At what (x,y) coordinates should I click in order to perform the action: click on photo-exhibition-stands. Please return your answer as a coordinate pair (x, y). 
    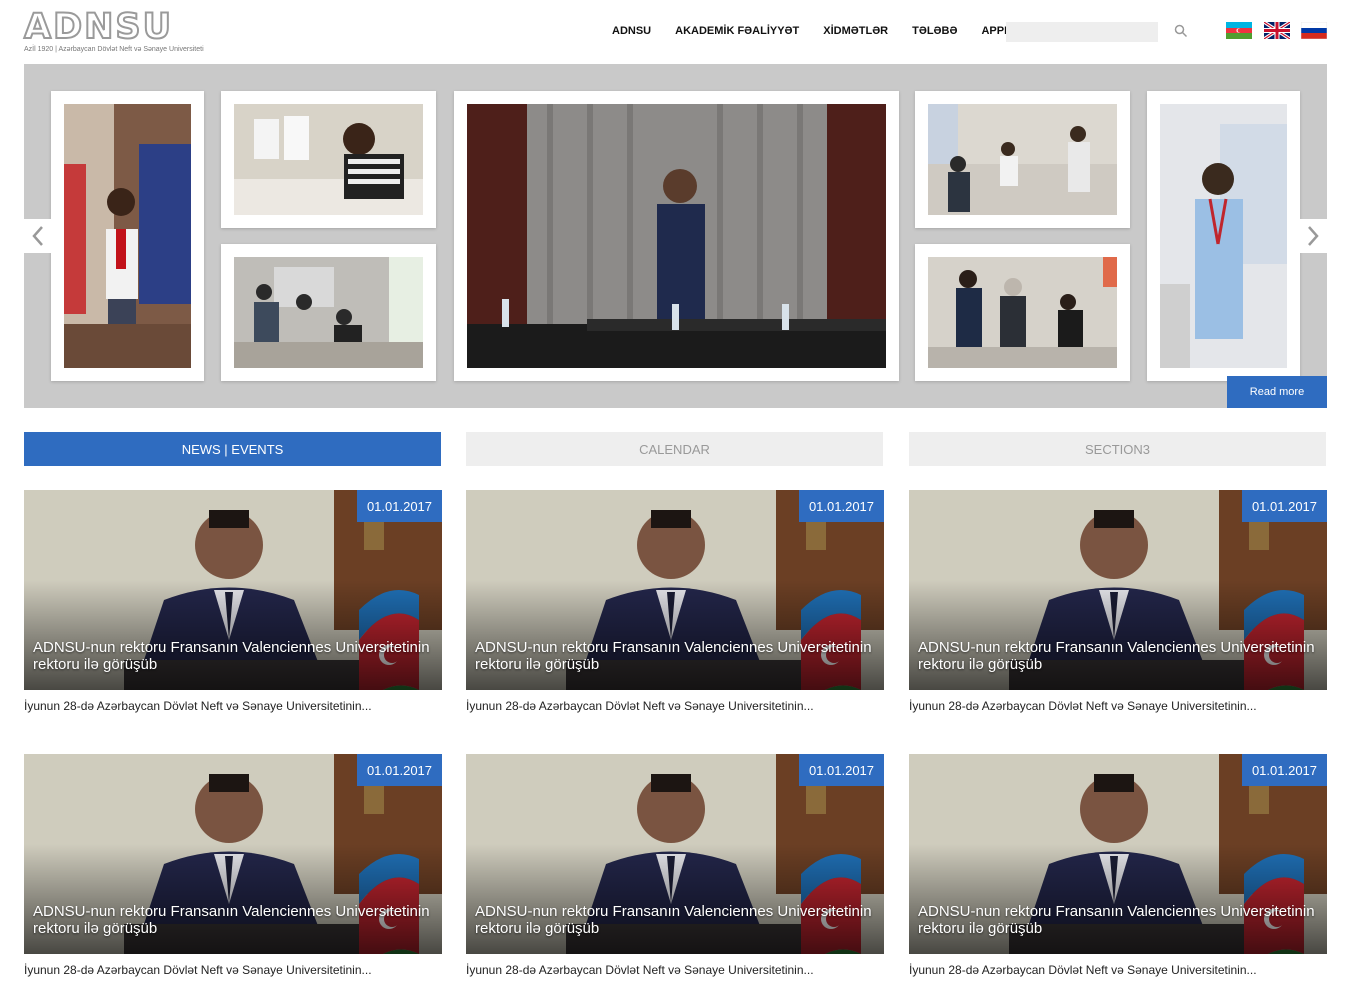
    Looking at the image, I should click on (1022, 159).